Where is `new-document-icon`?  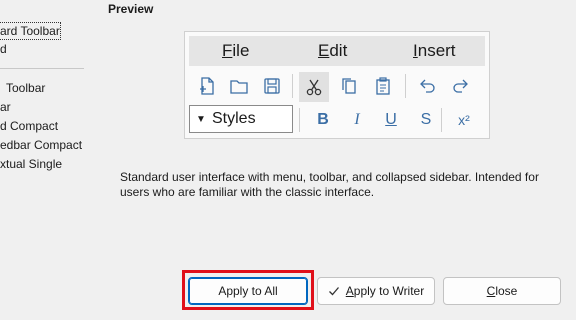 new-document-icon is located at coordinates (207, 86).